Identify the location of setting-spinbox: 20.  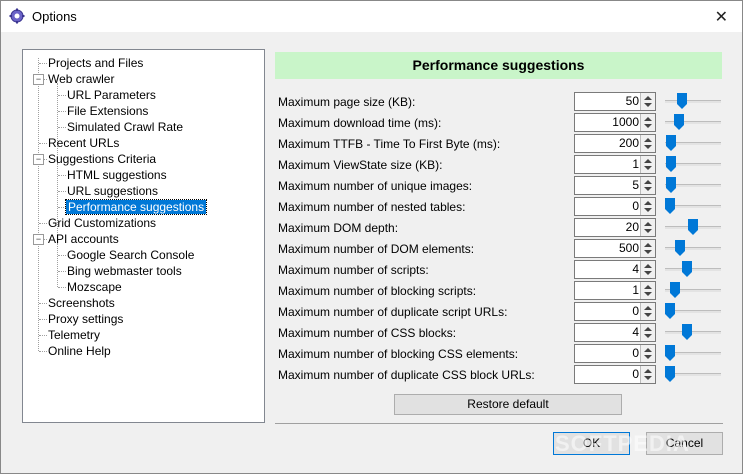
(615, 227).